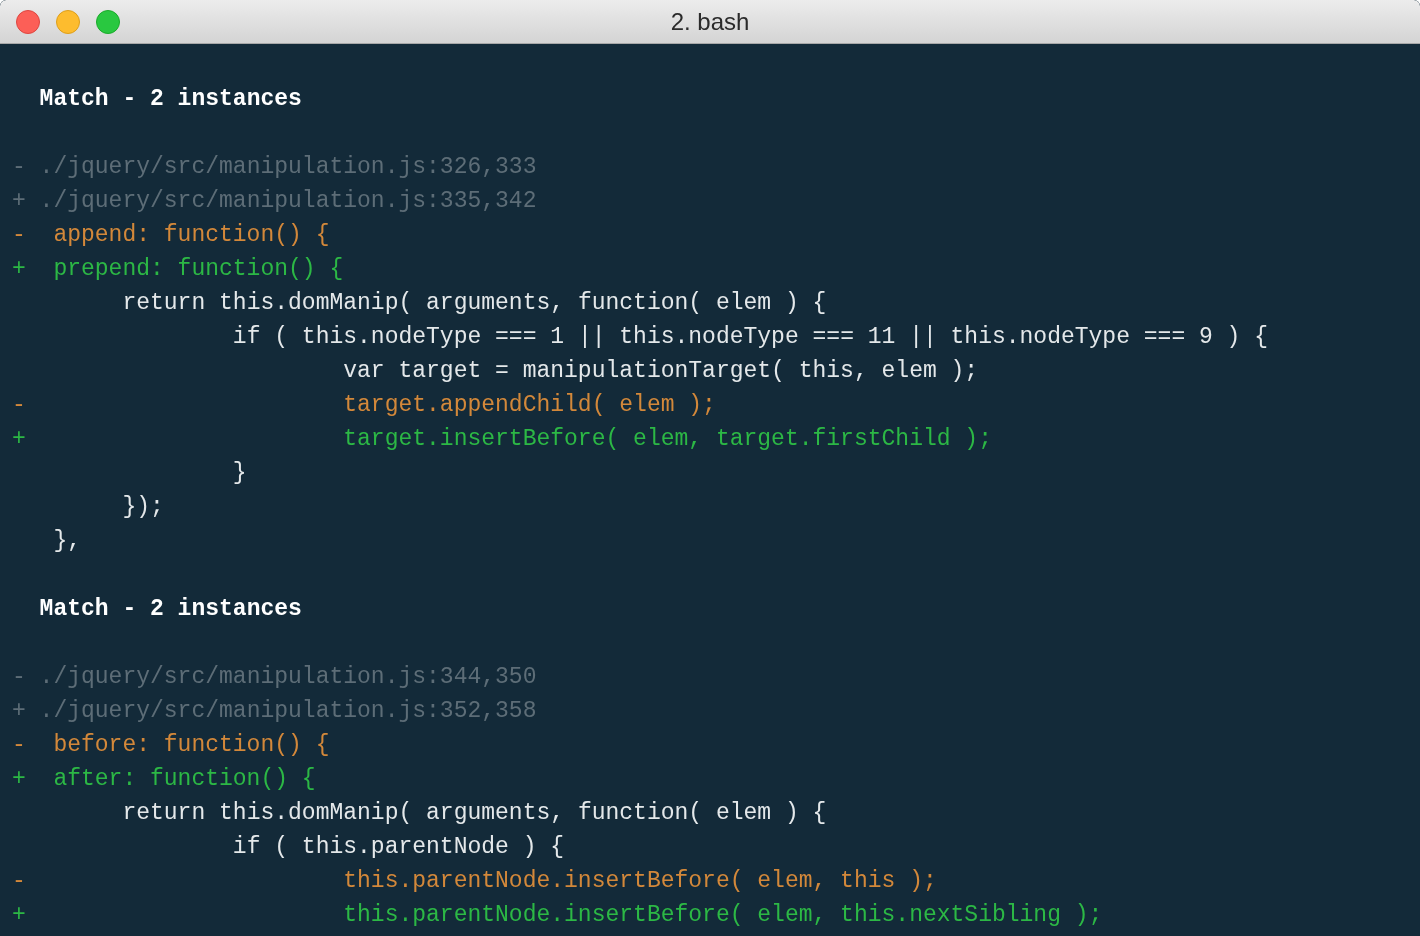 The width and height of the screenshot is (1420, 936). What do you see at coordinates (288, 167) in the screenshot?
I see `file-path: ./jquery/src/manipulation.js:326,333` at bounding box center [288, 167].